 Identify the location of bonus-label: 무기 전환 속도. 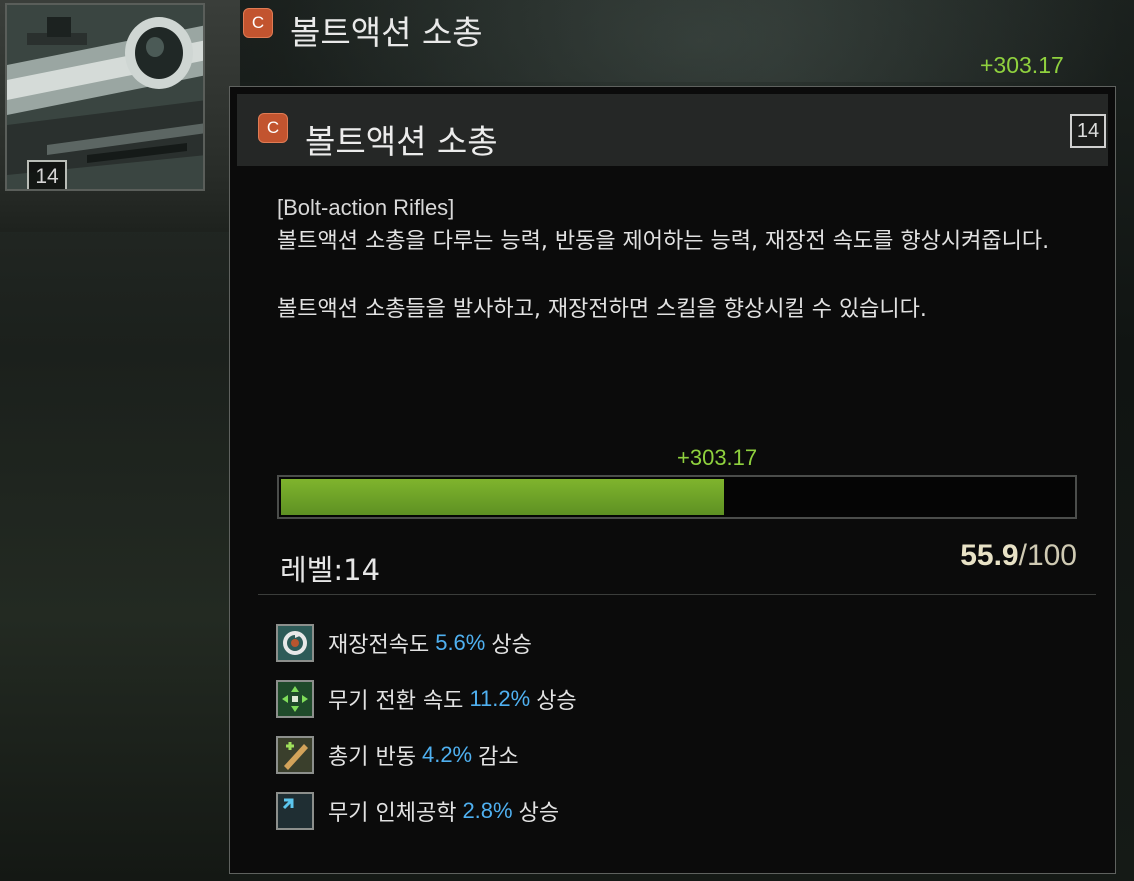
(396, 701).